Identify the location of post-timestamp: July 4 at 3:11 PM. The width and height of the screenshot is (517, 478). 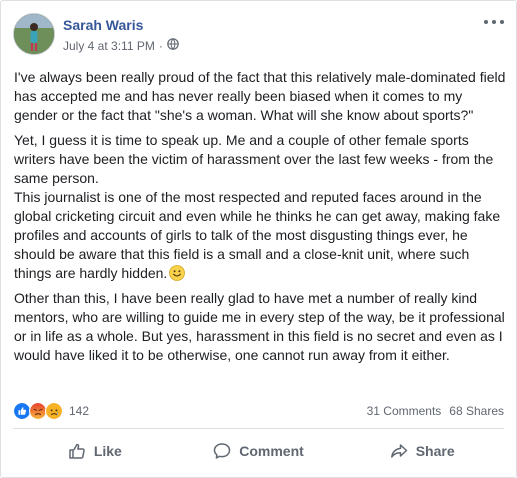
(109, 46).